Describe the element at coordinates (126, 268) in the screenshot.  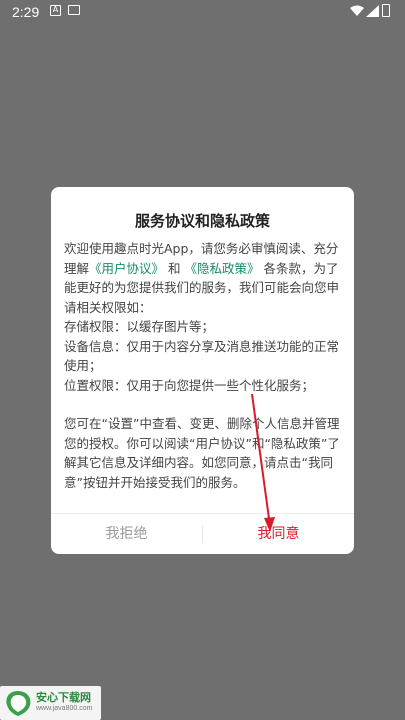
I see `user-agreement-link: 《用户协议》` at that location.